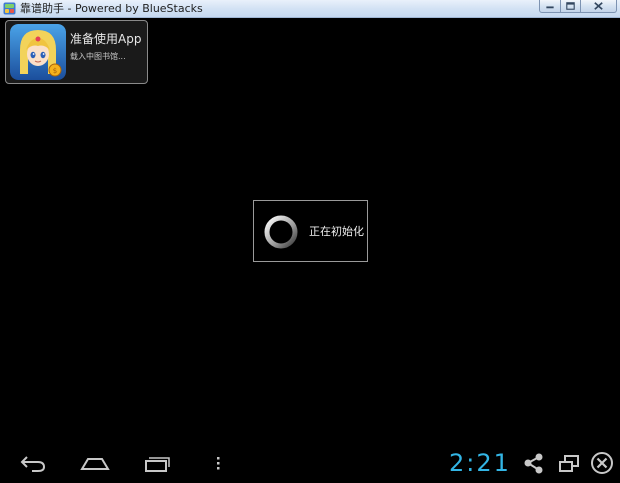 This screenshot has width=620, height=483. I want to click on share-icon, so click(534, 463).